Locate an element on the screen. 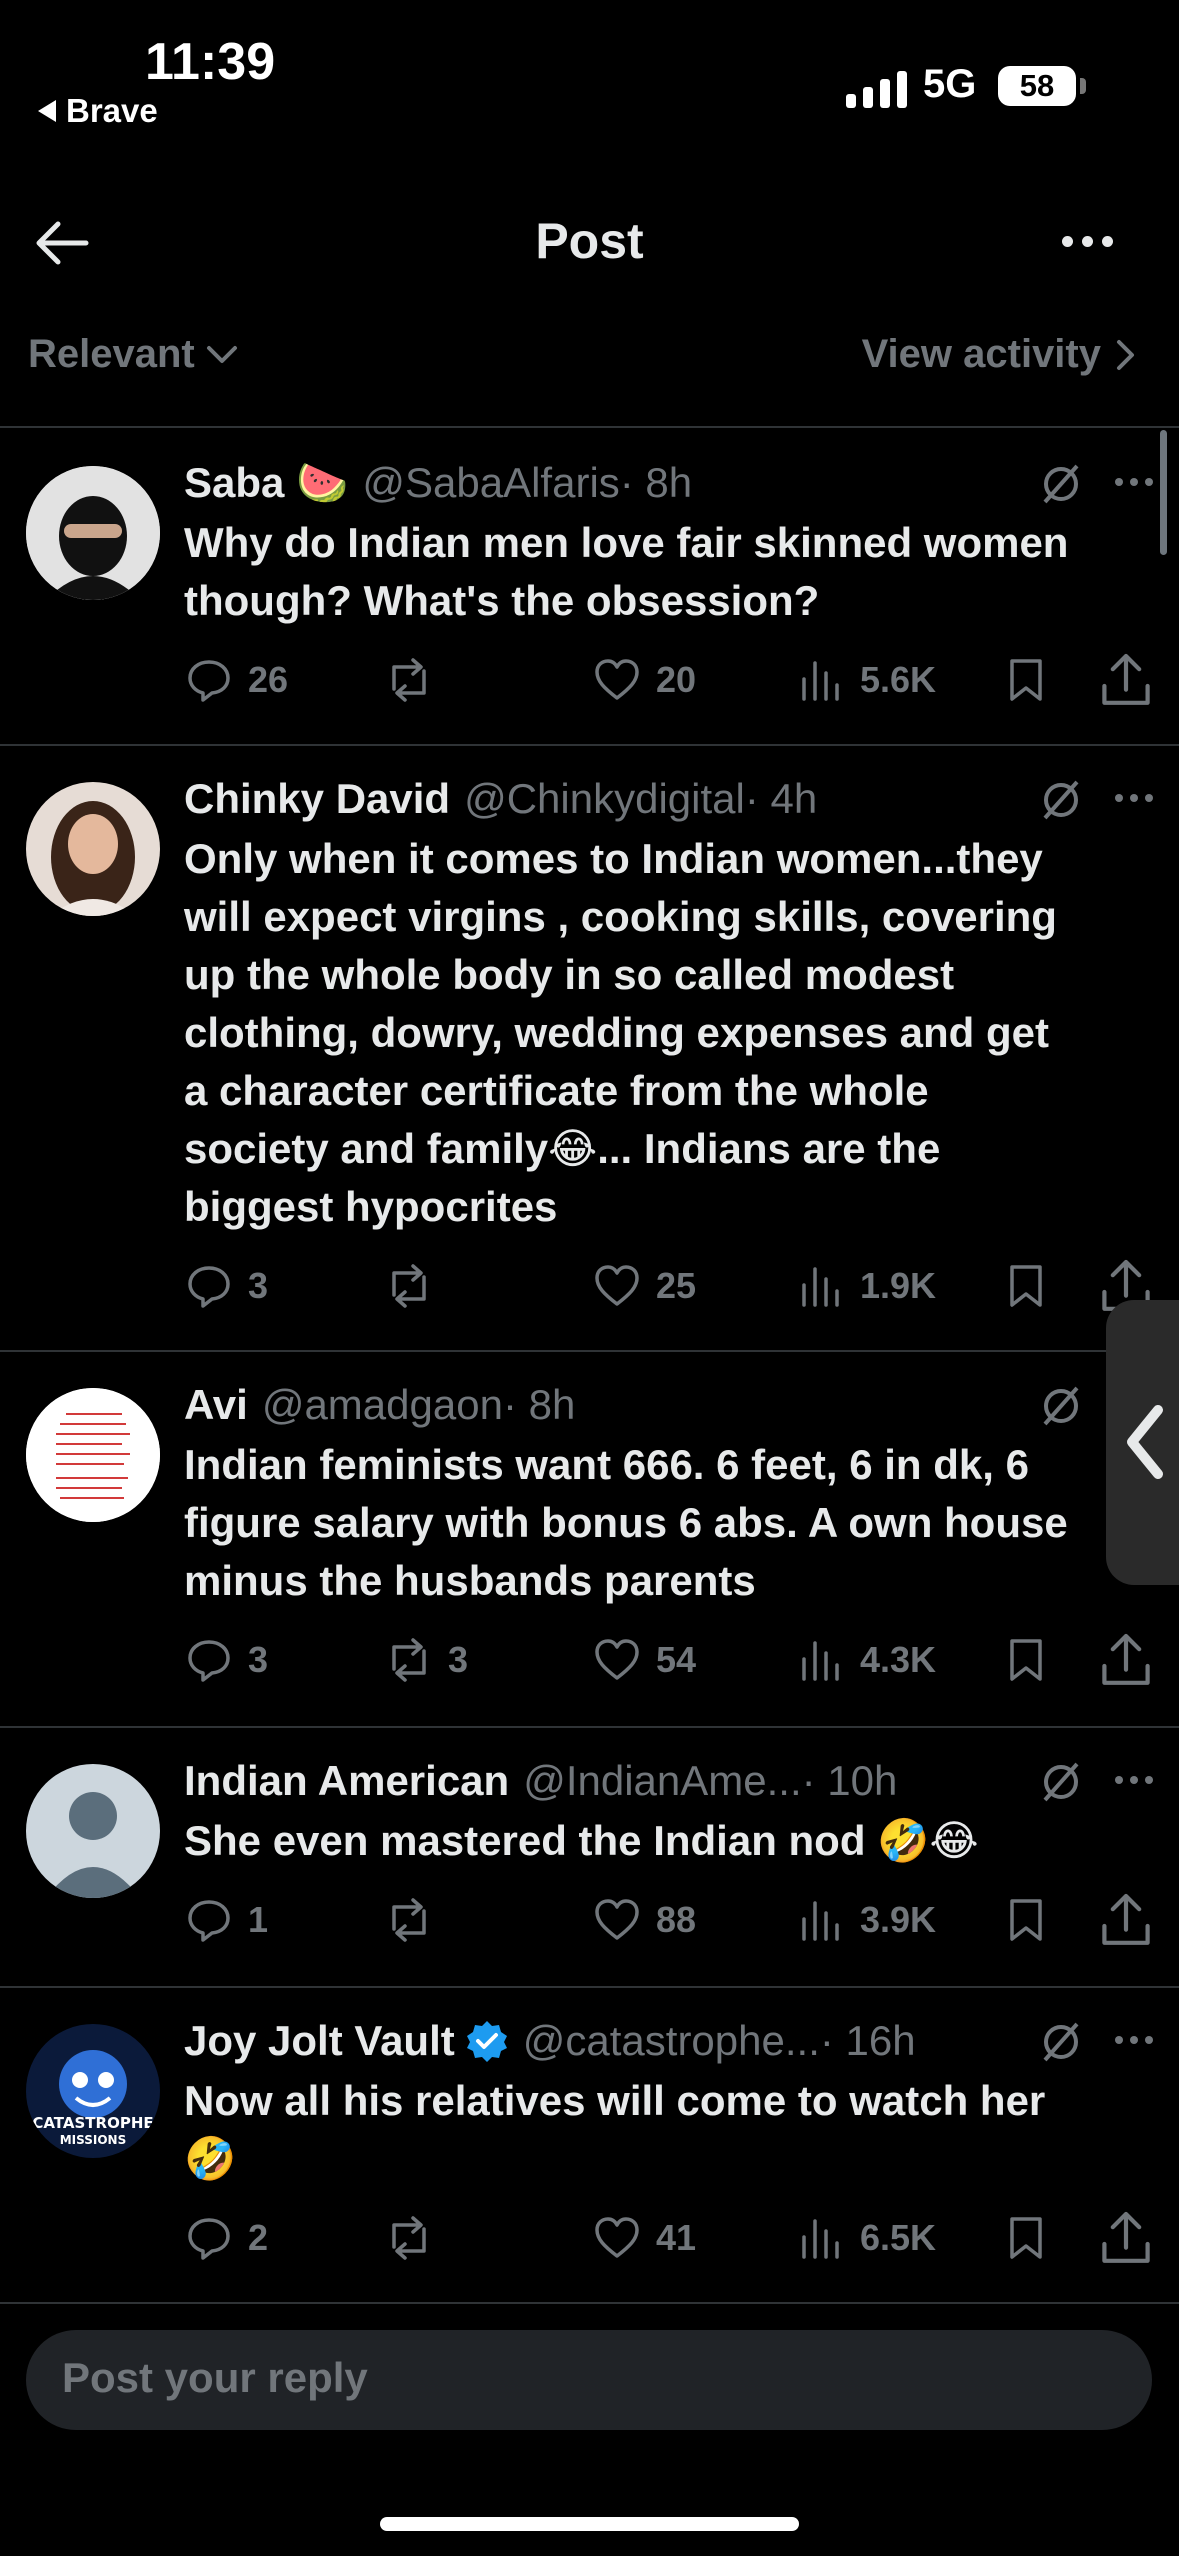 The image size is (1179, 2556). side-panel-handle is located at coordinates (1142, 1442).